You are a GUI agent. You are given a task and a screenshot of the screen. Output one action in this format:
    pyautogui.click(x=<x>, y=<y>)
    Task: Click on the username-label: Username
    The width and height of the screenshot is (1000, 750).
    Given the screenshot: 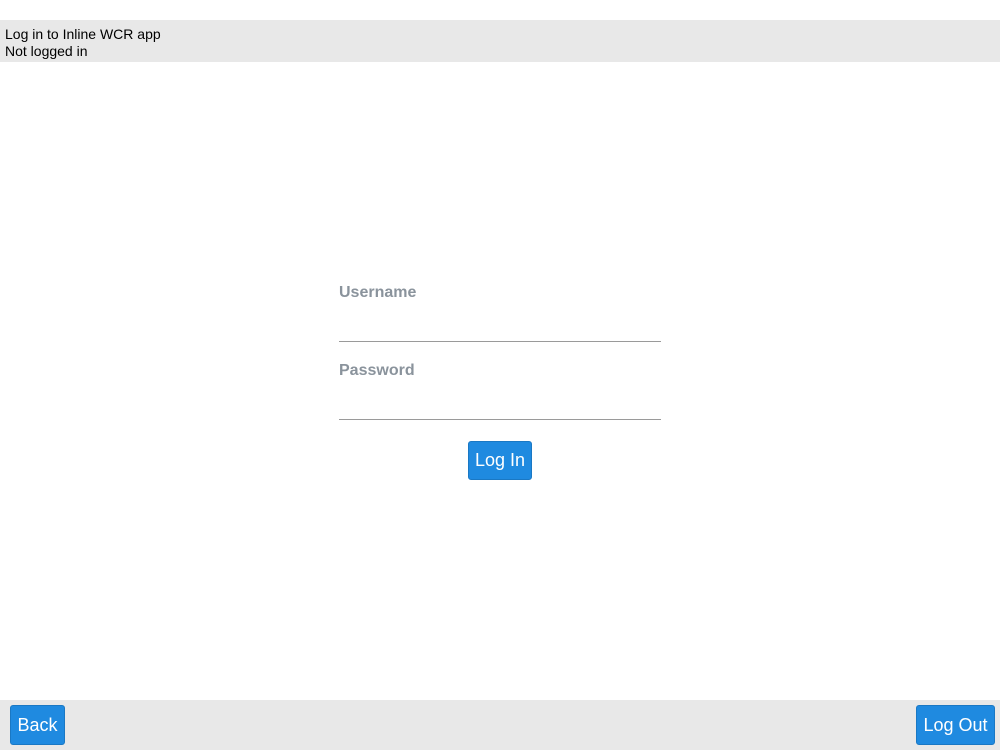 What is the action you would take?
    pyautogui.click(x=378, y=292)
    